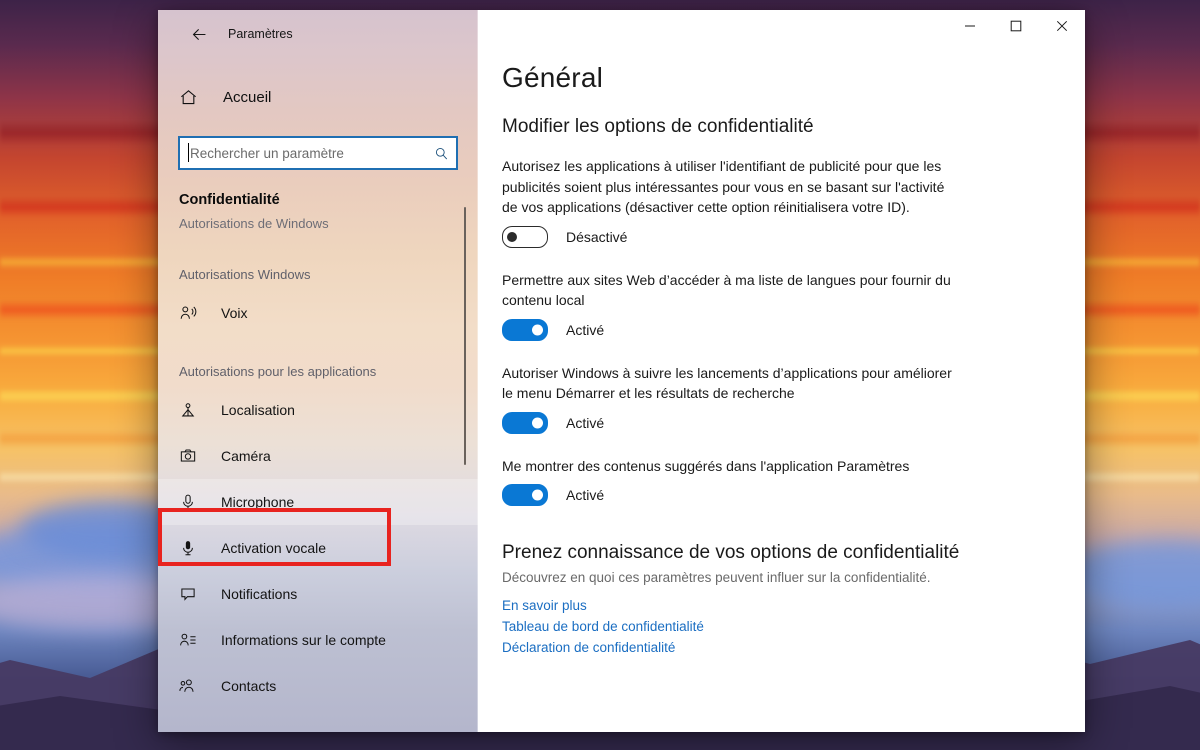 This screenshot has height=750, width=1200. What do you see at coordinates (194, 97) in the screenshot?
I see `home-icon` at bounding box center [194, 97].